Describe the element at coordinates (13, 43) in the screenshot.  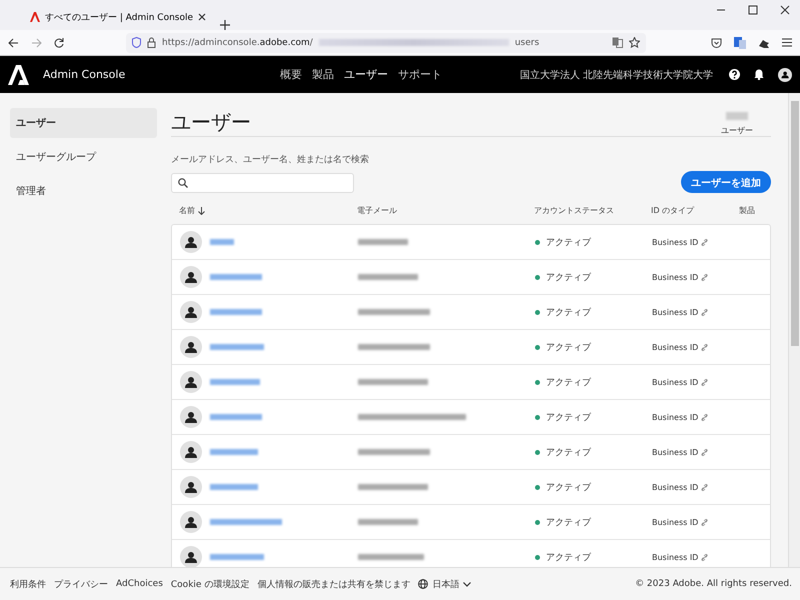
I see `back-icon` at that location.